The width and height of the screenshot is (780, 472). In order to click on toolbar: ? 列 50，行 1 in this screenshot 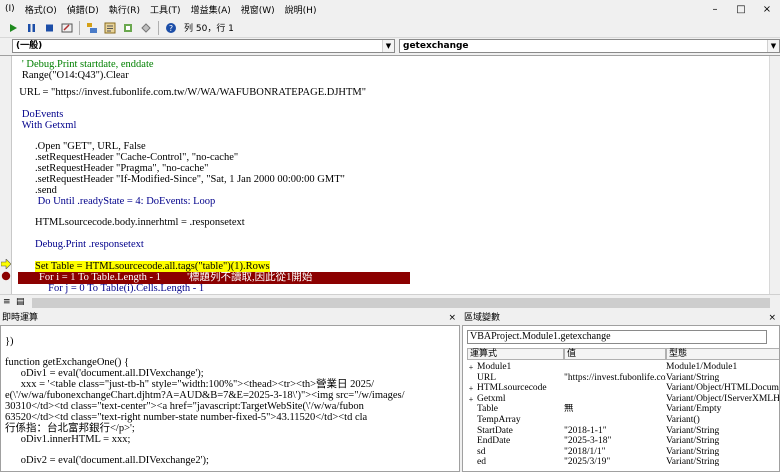, I will do `click(390, 28)`.